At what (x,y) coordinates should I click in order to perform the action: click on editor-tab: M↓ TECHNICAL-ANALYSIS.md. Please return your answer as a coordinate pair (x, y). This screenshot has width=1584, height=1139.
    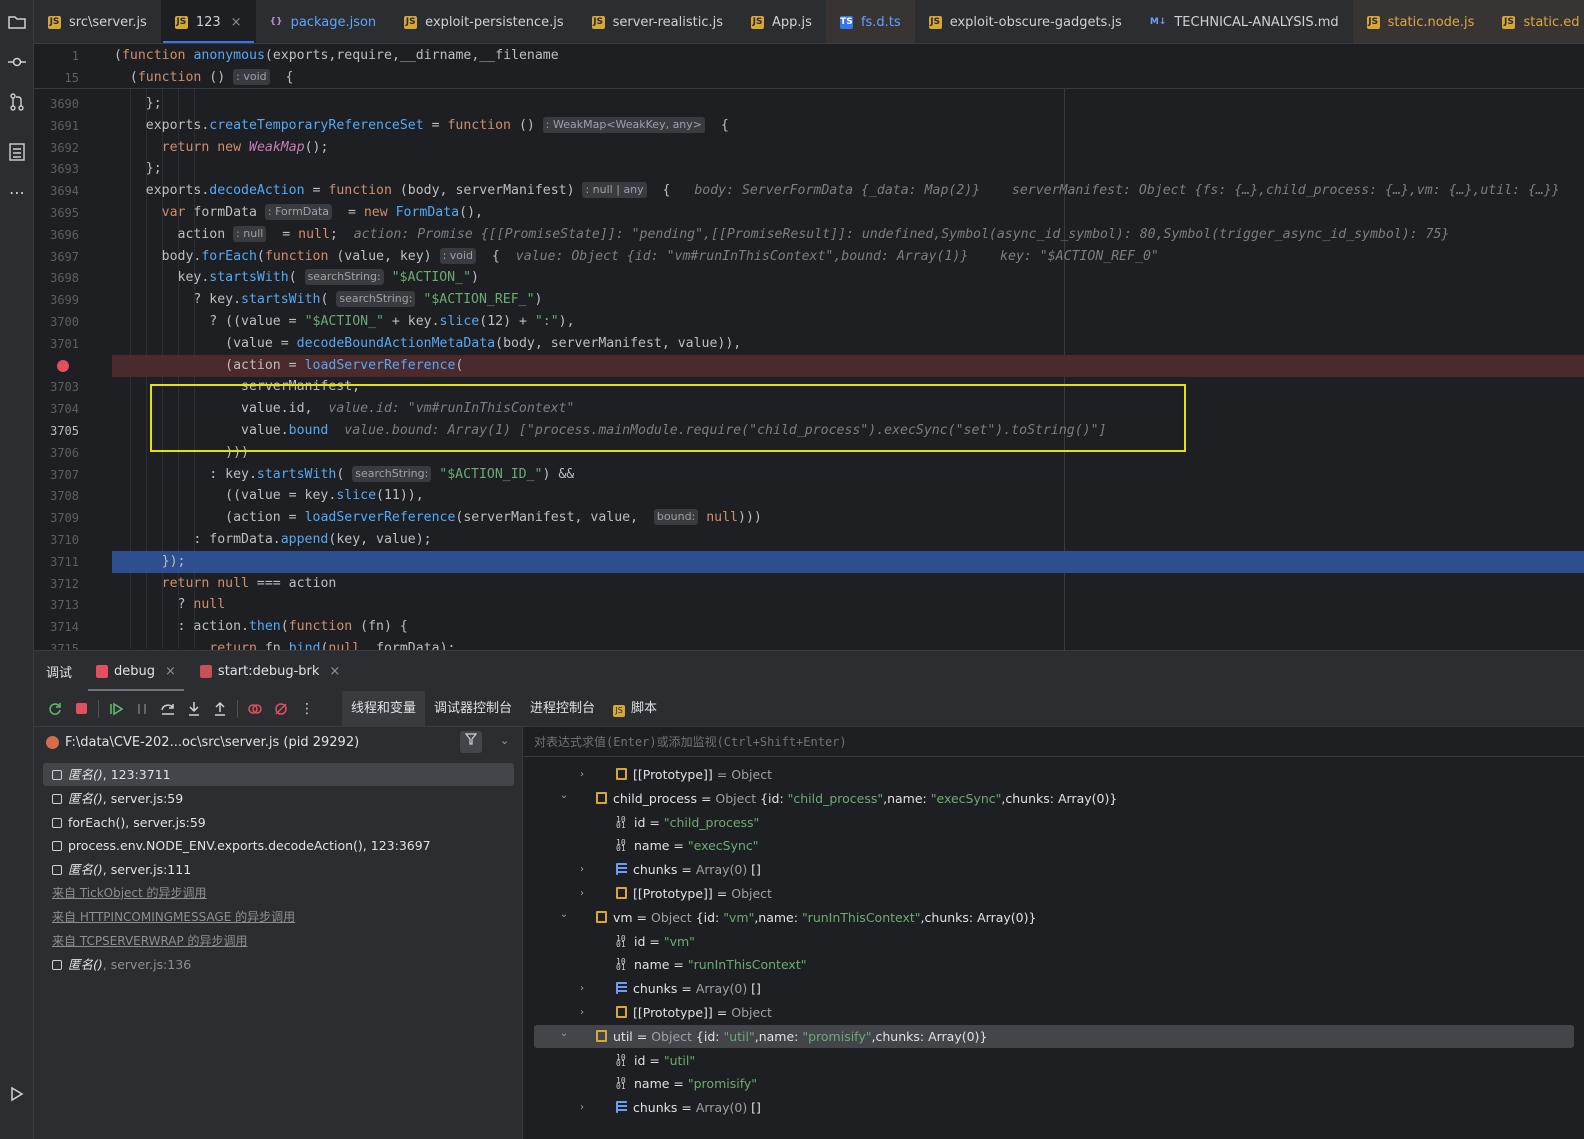
    Looking at the image, I should click on (1244, 21).